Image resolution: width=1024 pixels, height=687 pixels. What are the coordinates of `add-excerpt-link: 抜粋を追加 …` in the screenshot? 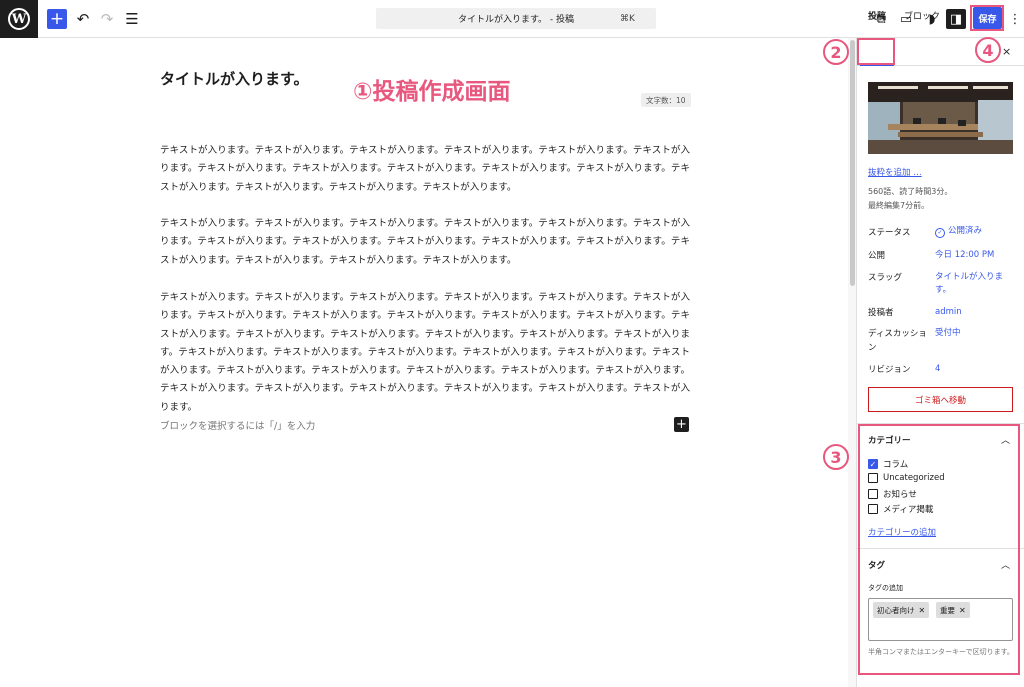 It's located at (895, 172).